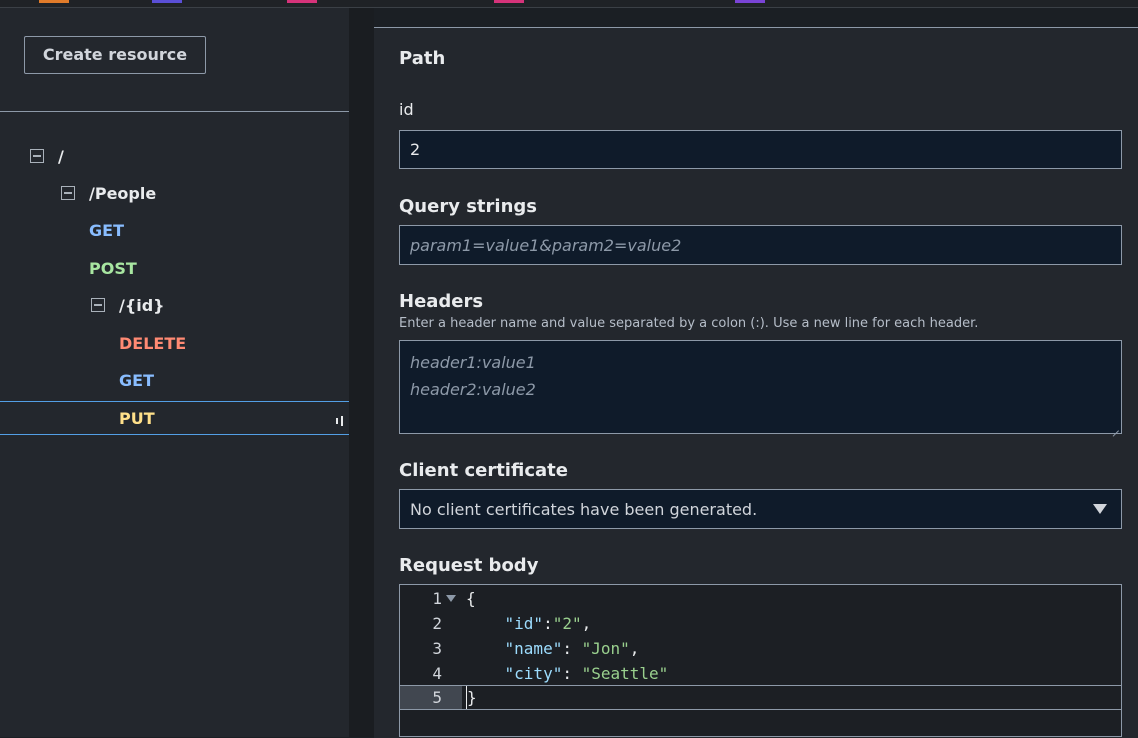  I want to click on code-text: "name": "Jon",, so click(572, 648).